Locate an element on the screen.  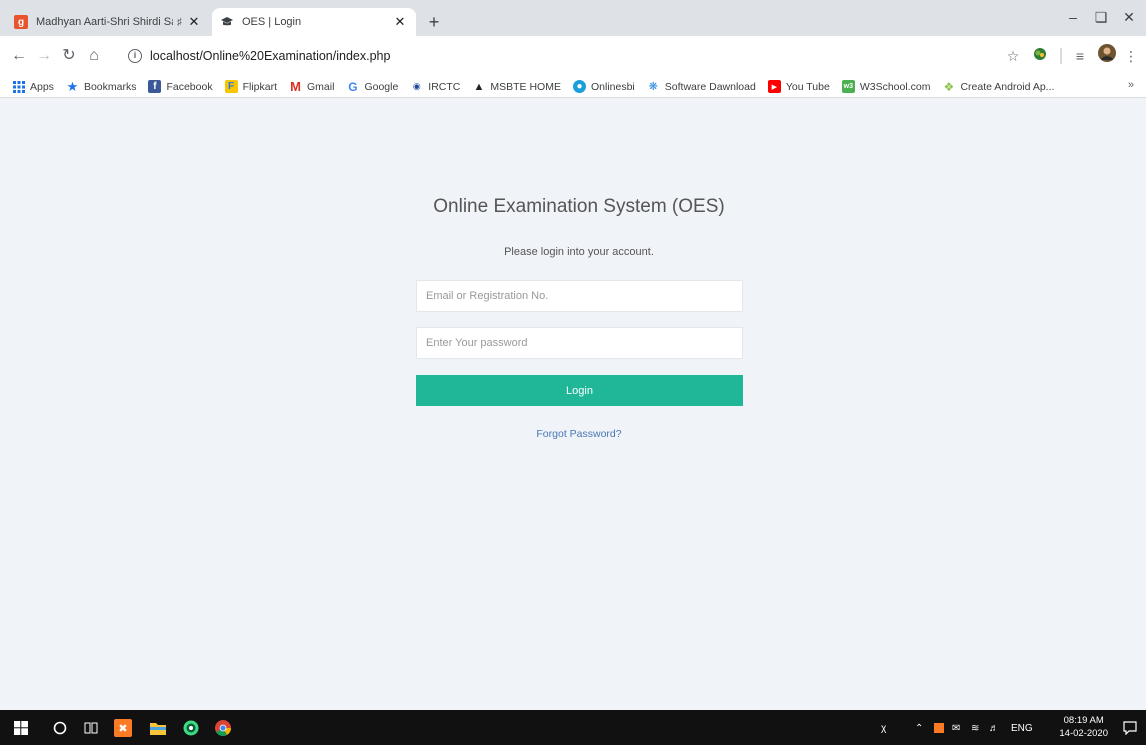
graduation-cap-icon is located at coordinates (227, 22).